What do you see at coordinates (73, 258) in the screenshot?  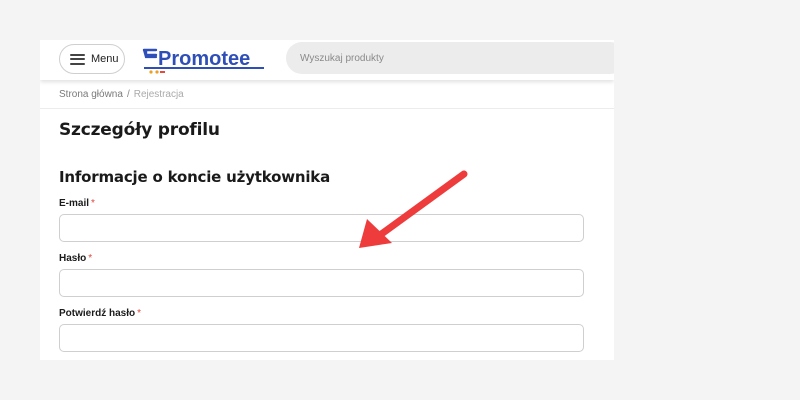 I see `password-label-text: Hasło` at bounding box center [73, 258].